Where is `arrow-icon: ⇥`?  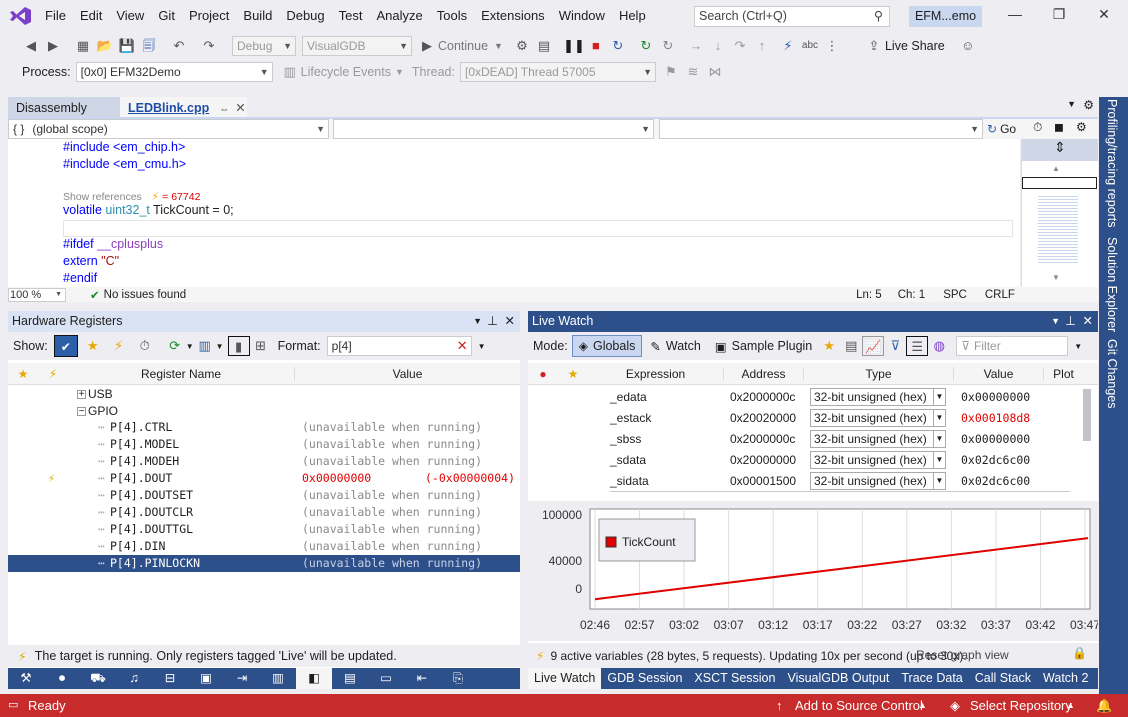
arrow-icon: ⇥ is located at coordinates (242, 678).